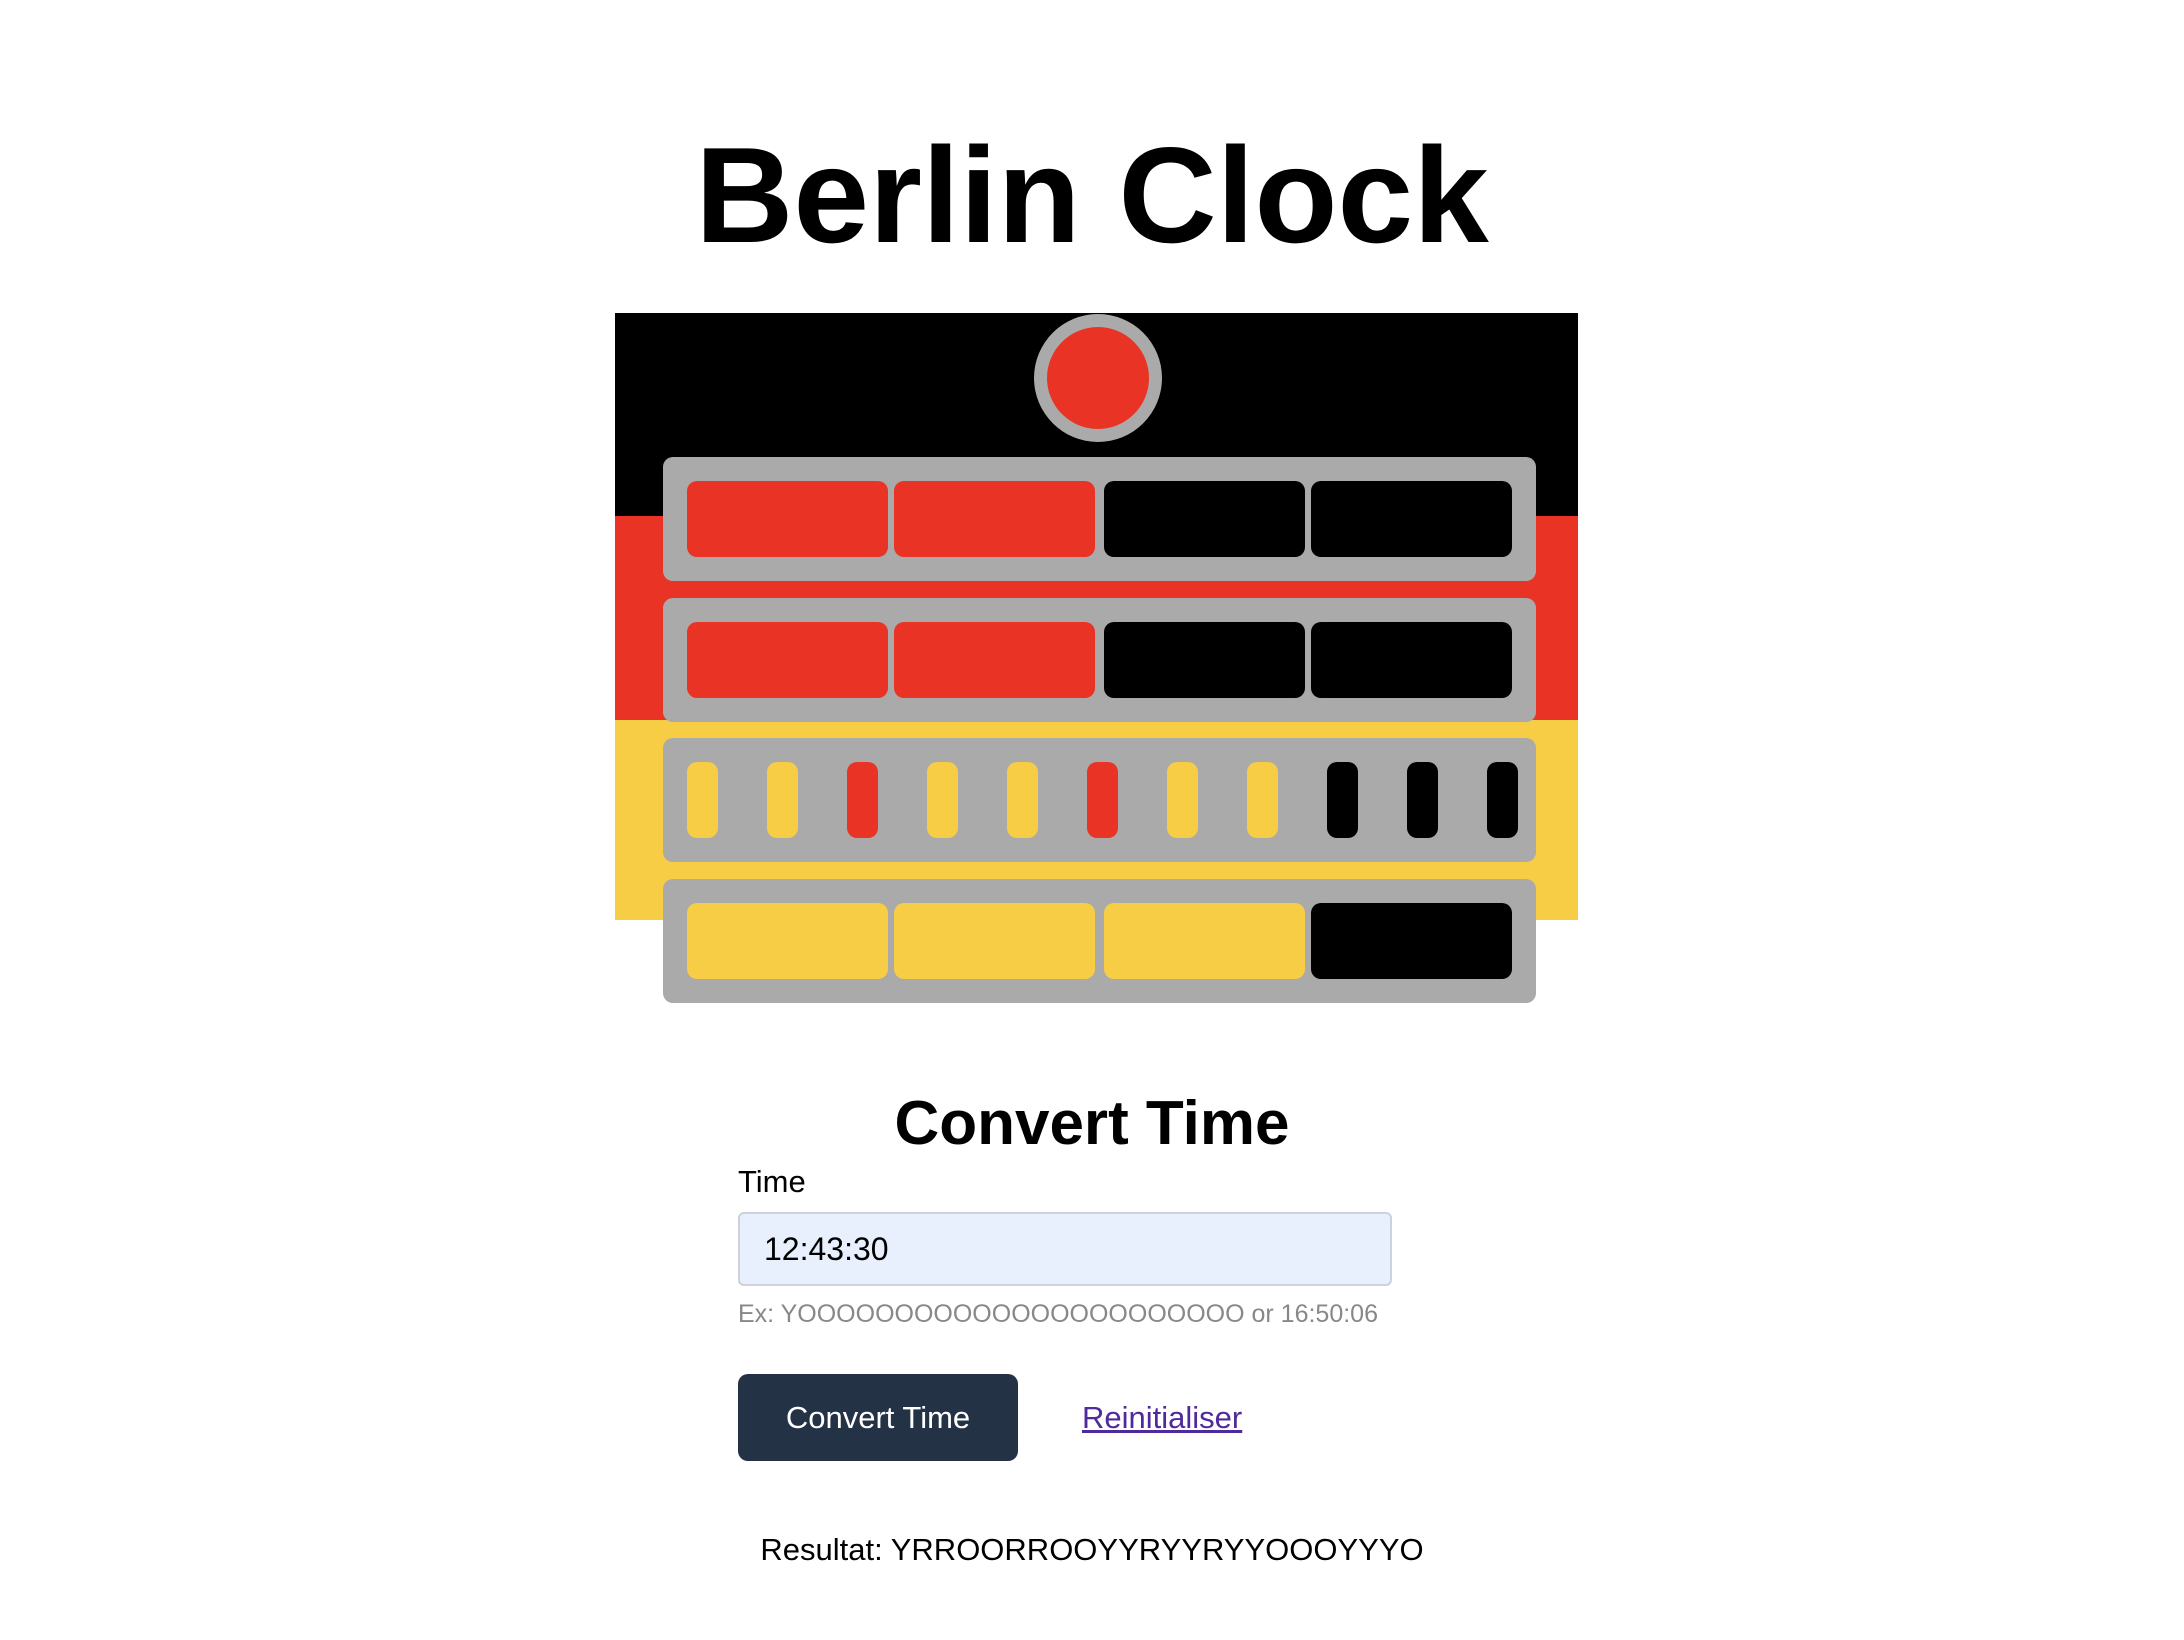  I want to click on convert-time-button: Convert Time, so click(878, 1417).